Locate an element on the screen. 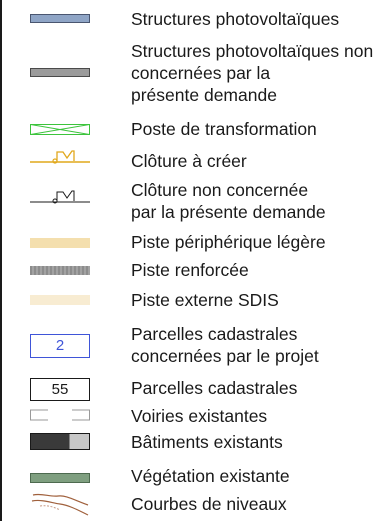  fence-not-concerned-icon is located at coordinates (60, 197).